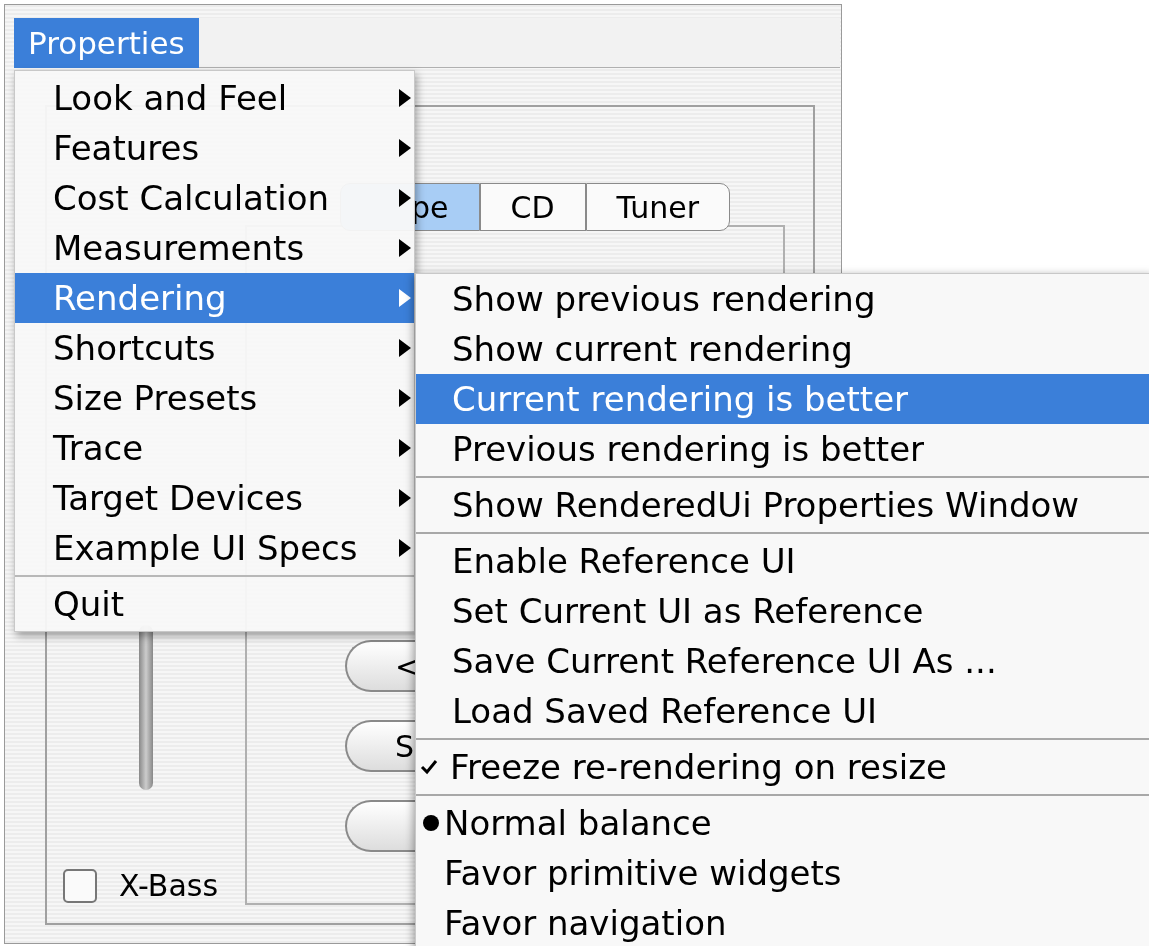 This screenshot has width=1149, height=946. Describe the element at coordinates (532, 207) in the screenshot. I see `tab: CD` at that location.